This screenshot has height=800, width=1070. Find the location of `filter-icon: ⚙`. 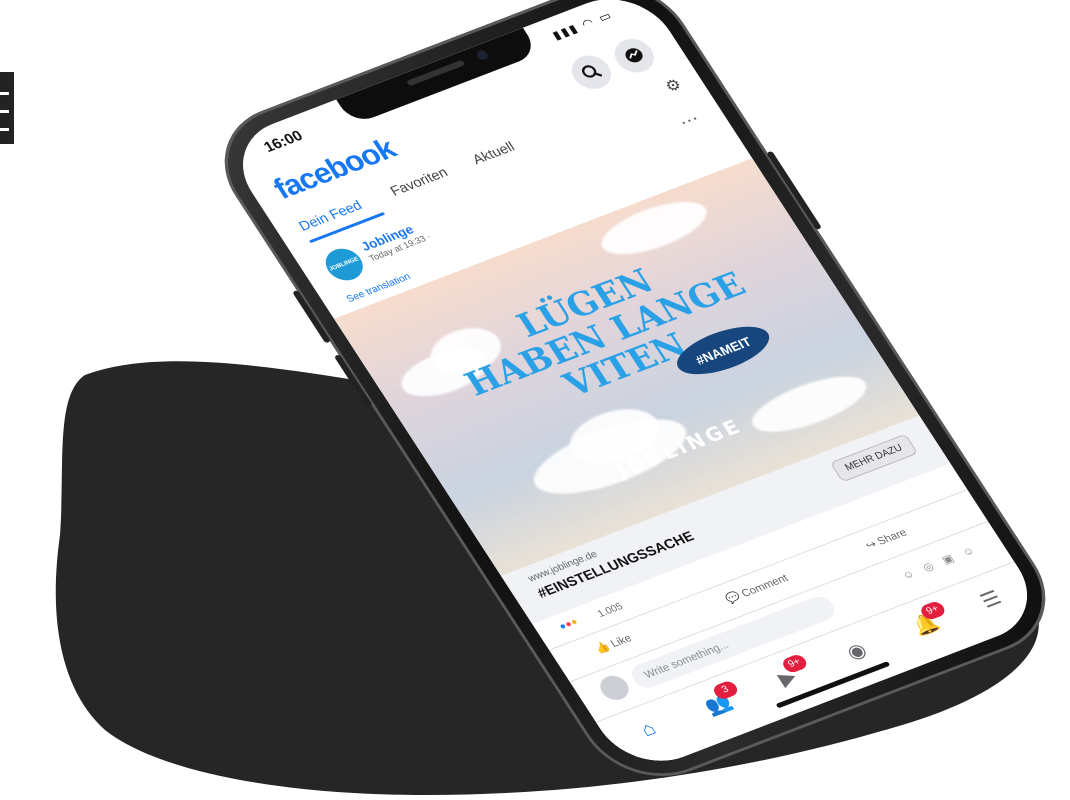

filter-icon: ⚙ is located at coordinates (673, 86).